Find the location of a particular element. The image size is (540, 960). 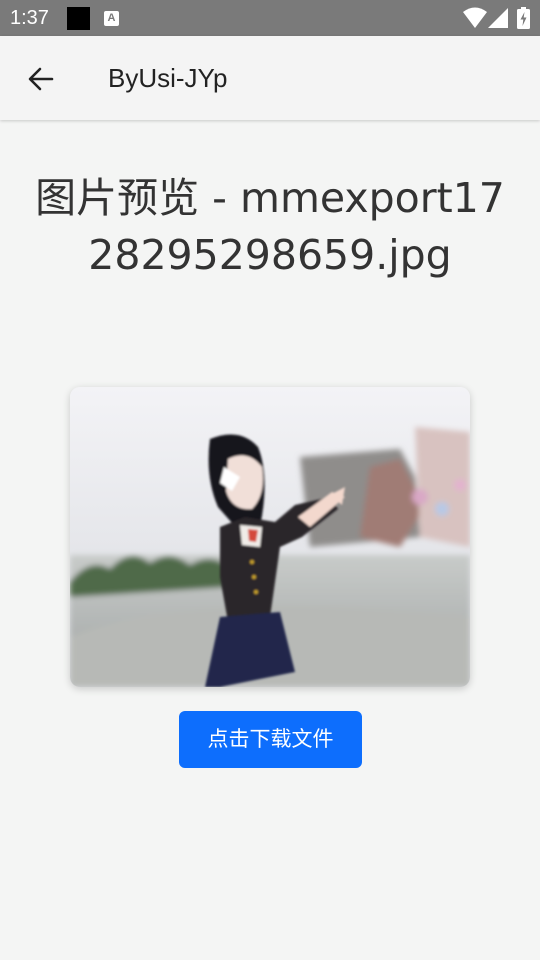

wifi-icon is located at coordinates (475, 17).